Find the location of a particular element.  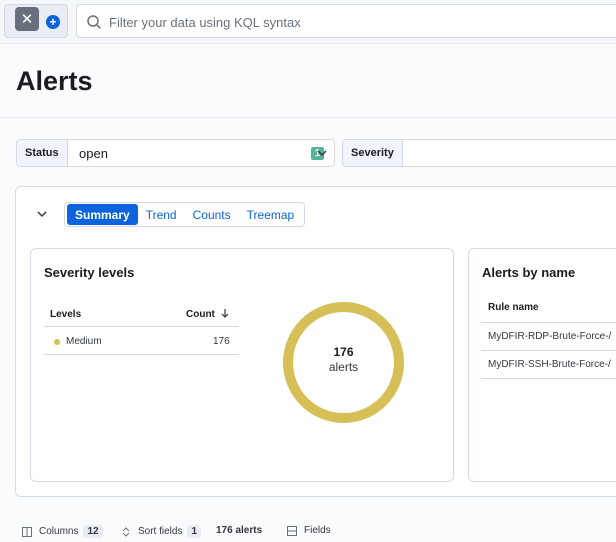

fields-icon is located at coordinates (292, 530).